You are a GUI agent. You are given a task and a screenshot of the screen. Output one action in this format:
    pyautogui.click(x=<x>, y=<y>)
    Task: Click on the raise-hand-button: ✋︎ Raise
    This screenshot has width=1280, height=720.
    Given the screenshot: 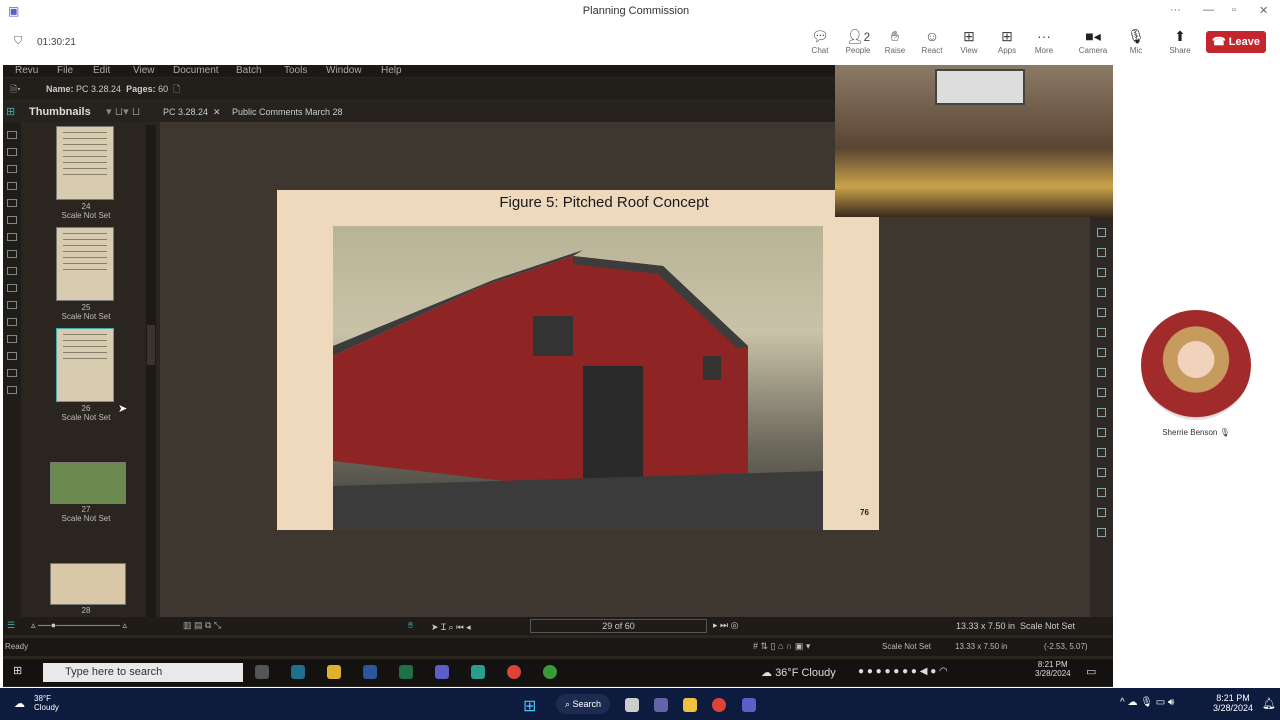 What is the action you would take?
    pyautogui.click(x=895, y=42)
    